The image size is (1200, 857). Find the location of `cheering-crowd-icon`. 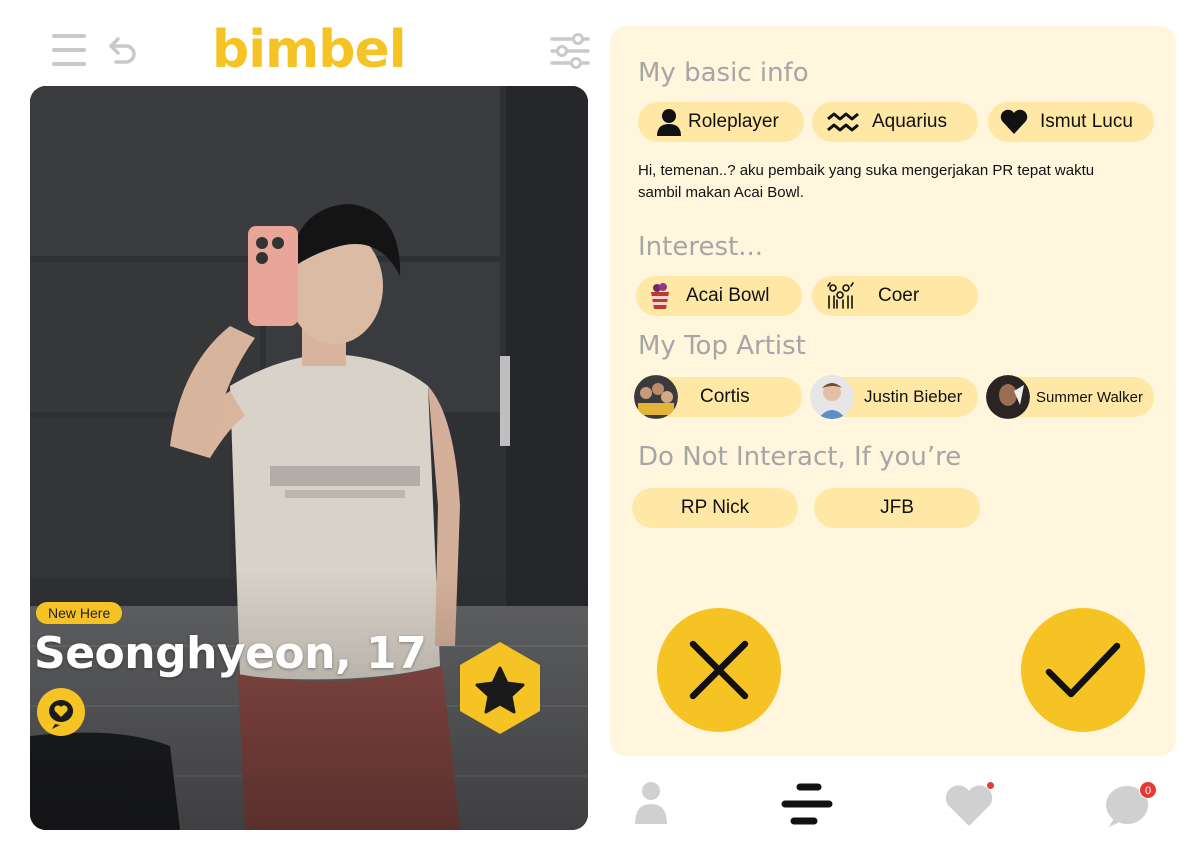

cheering-crowd-icon is located at coordinates (840, 295).